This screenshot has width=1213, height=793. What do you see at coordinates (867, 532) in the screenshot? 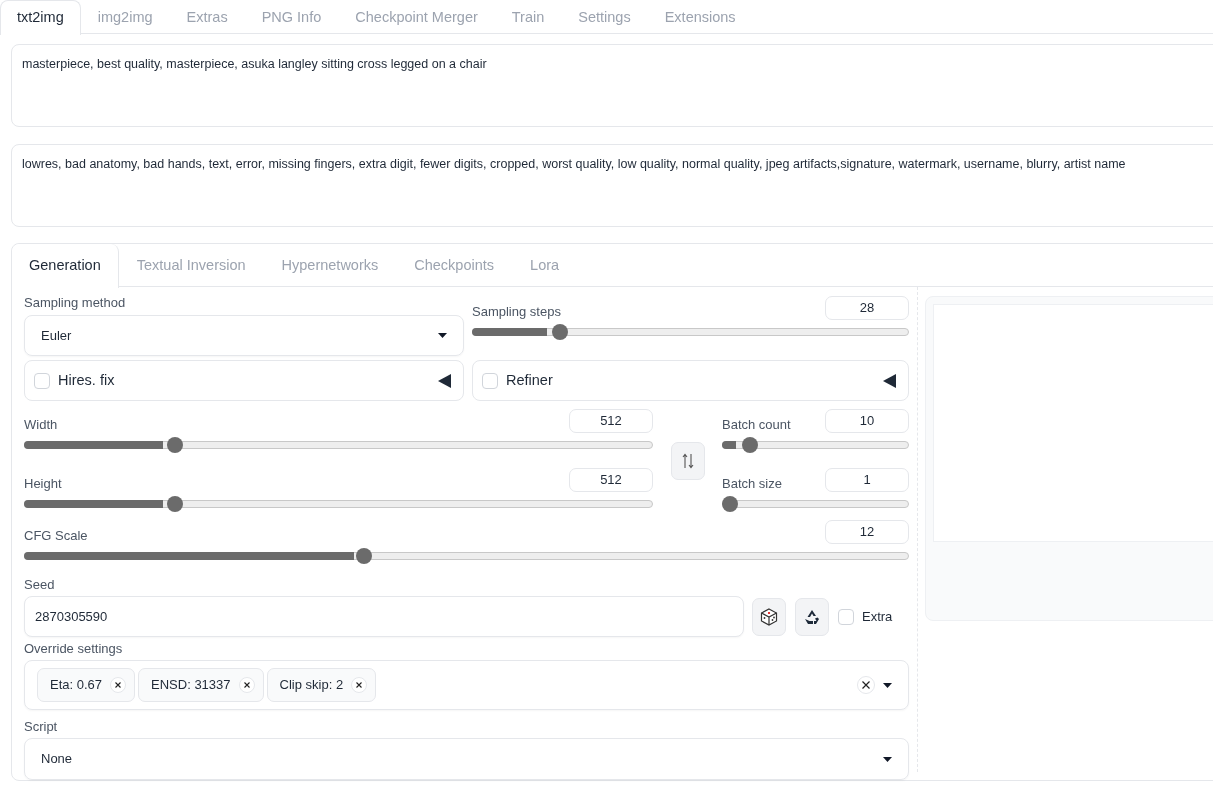
I see `number-field: 12` at bounding box center [867, 532].